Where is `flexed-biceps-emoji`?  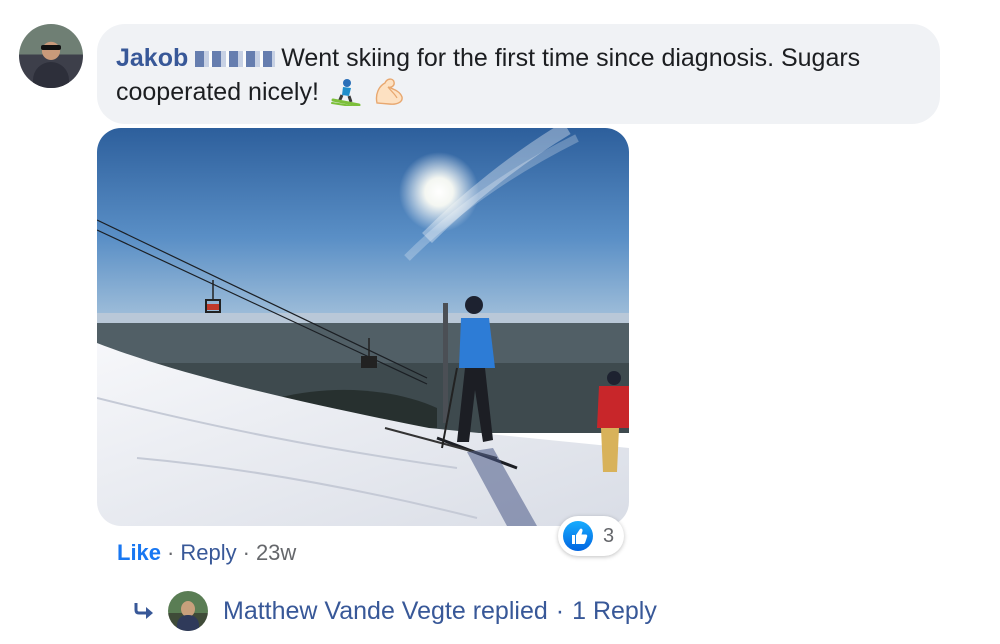 flexed-biceps-emoji is located at coordinates (389, 95).